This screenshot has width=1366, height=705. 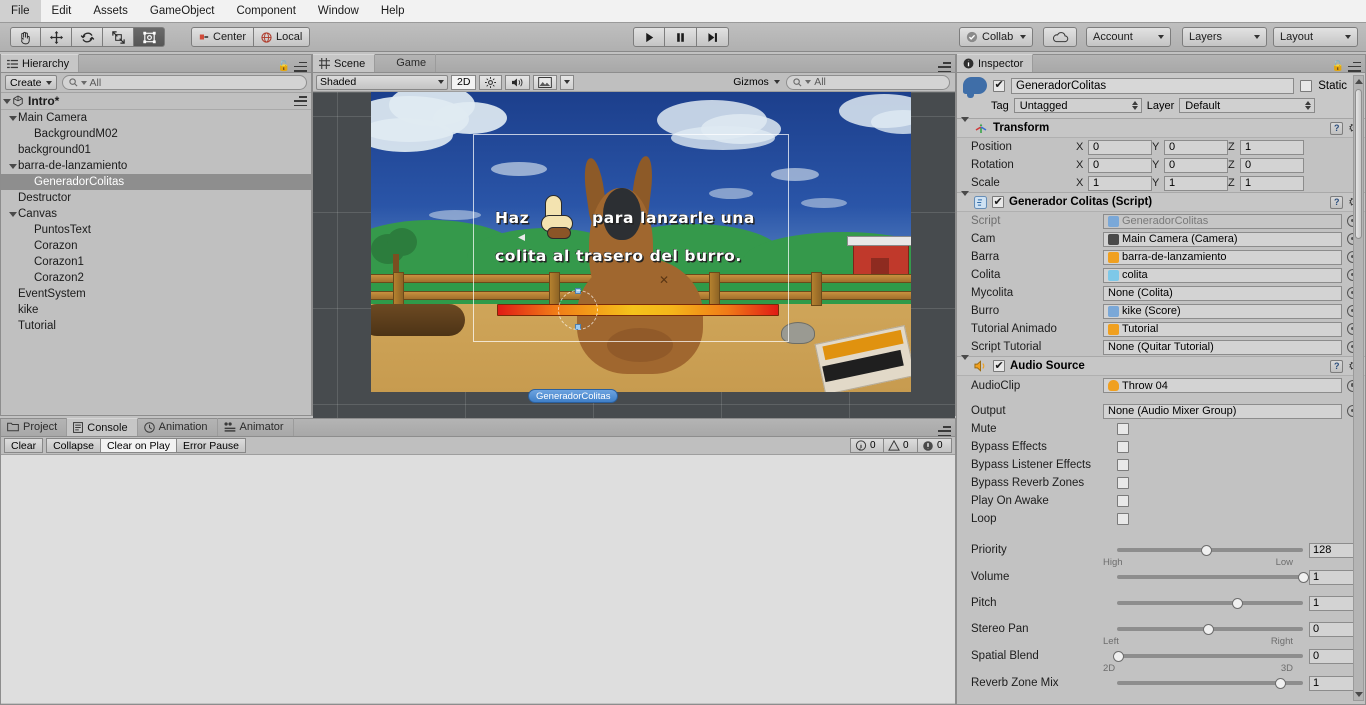 I want to click on error-pause-button: Error Pause, so click(x=211, y=445).